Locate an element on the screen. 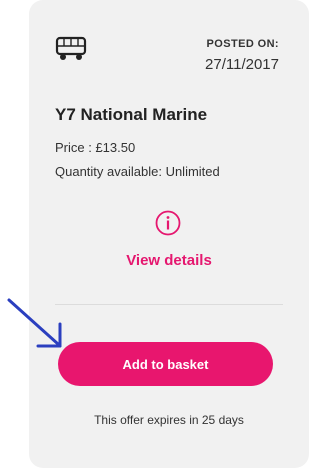  posted-on-block: POSTED ON: 27/11/2017 is located at coordinates (242, 55).